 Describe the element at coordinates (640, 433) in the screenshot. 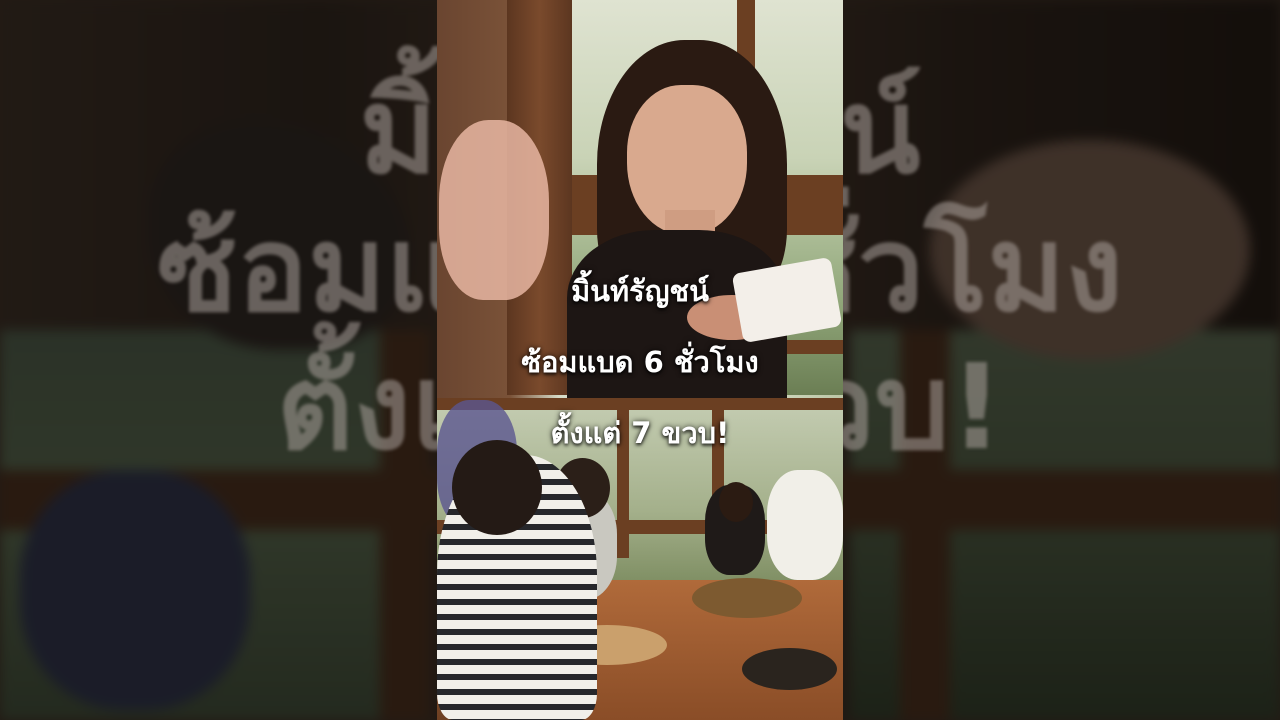

I see `caption-line-3: ตั้งแต่ 7 ขวบ!` at that location.